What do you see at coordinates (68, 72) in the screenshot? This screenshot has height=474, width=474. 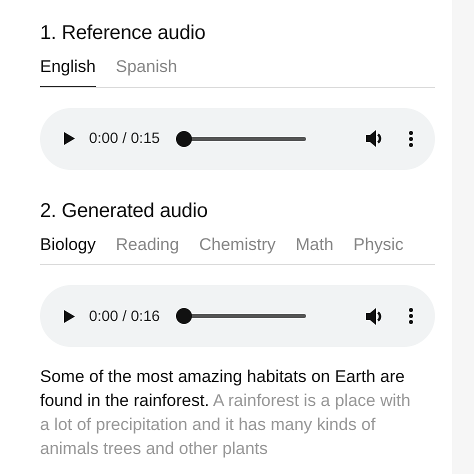 I see `tab: English` at bounding box center [68, 72].